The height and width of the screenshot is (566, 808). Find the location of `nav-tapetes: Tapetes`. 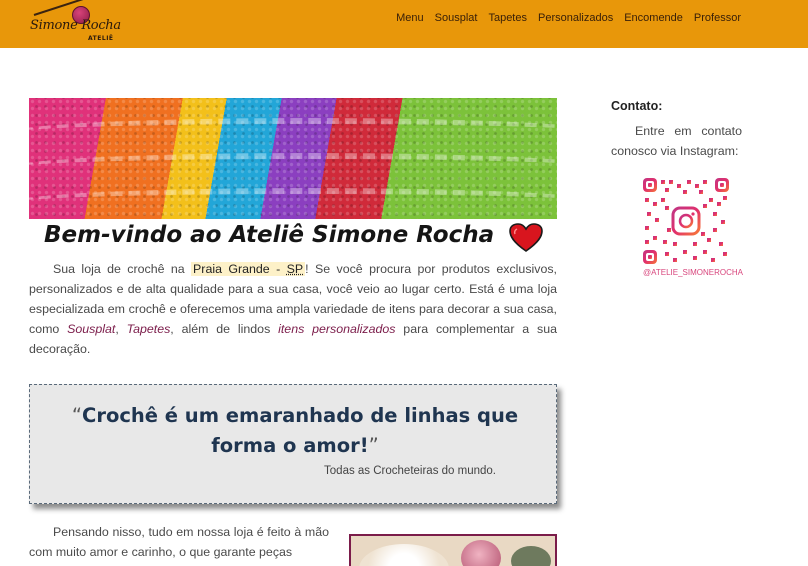

nav-tapetes: Tapetes is located at coordinates (507, 18).